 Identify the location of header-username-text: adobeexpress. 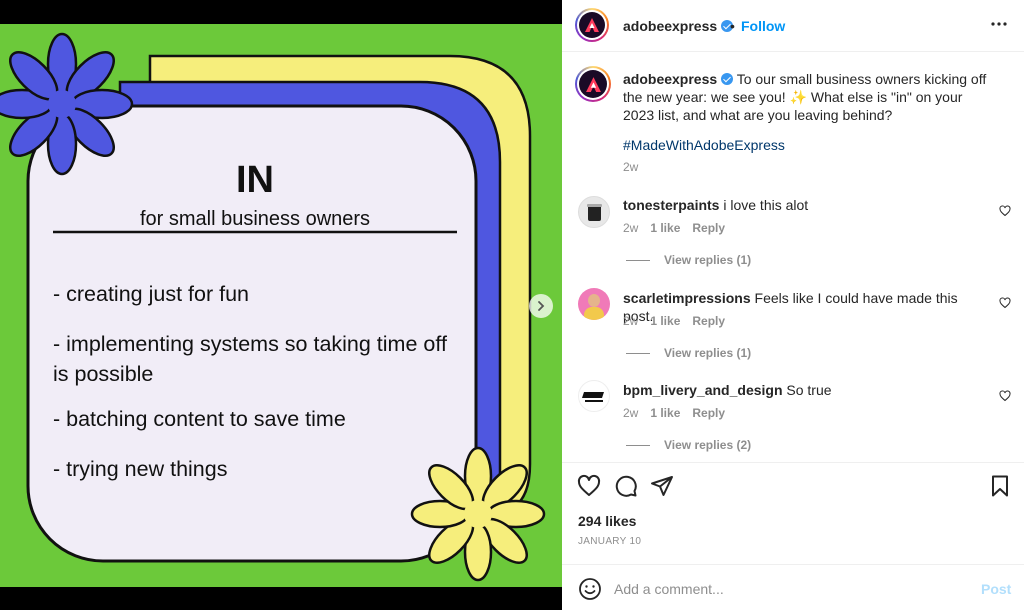
(670, 26).